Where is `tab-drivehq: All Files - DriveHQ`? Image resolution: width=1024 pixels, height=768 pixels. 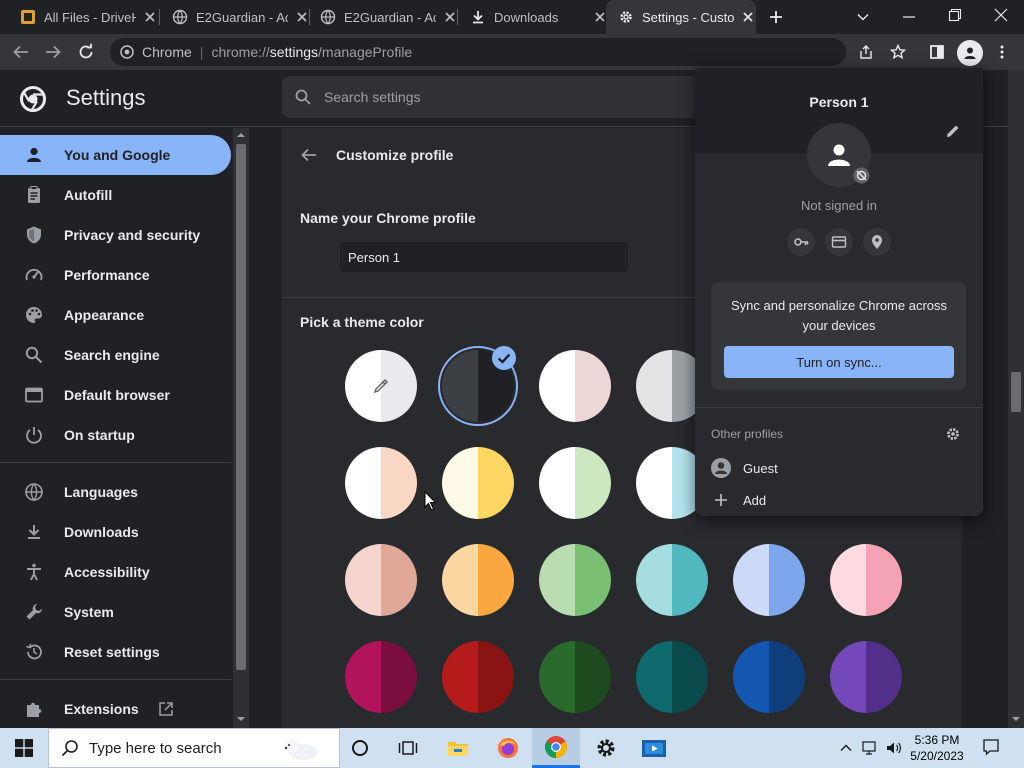 tab-drivehq: All Files - DriveHQ is located at coordinates (83, 17).